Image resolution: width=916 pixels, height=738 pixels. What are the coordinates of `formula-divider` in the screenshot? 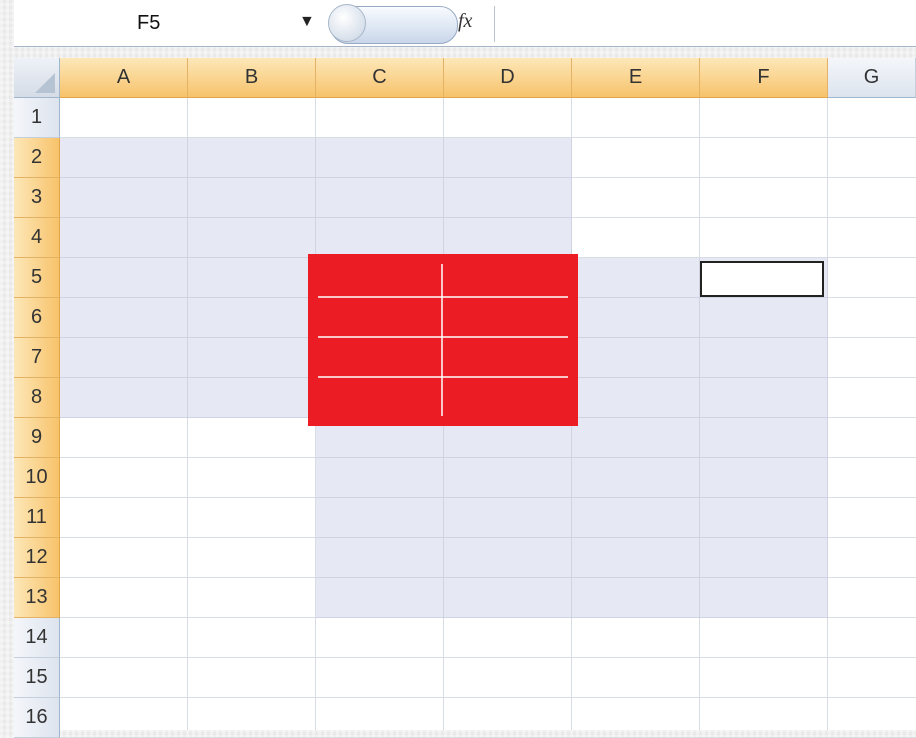 It's located at (494, 24).